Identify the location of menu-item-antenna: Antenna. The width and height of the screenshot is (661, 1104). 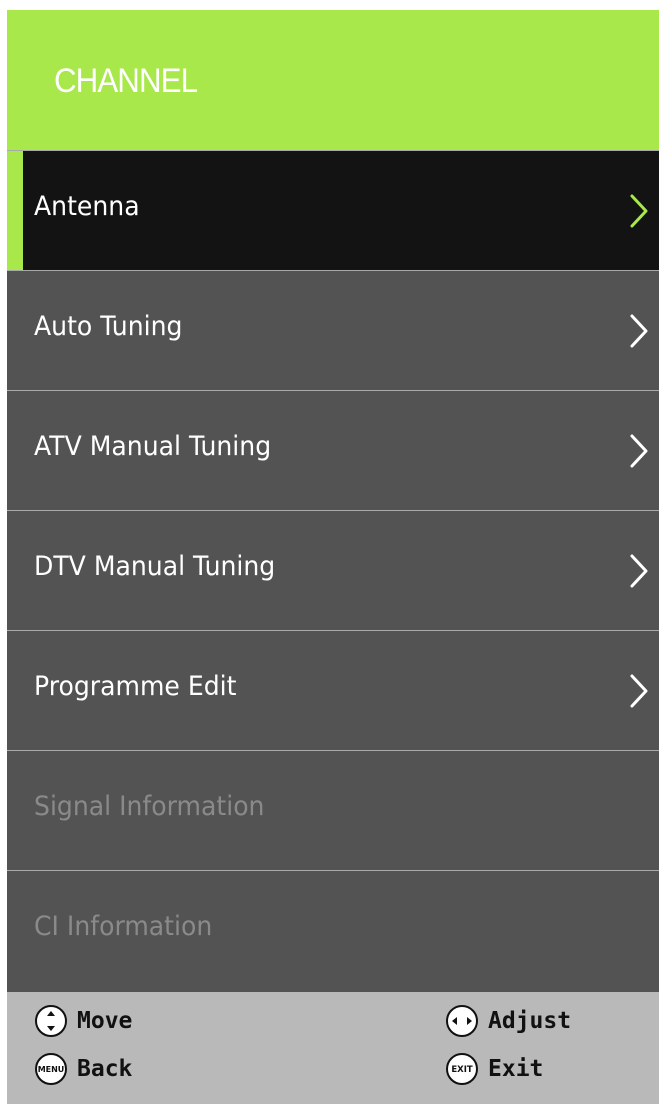
(333, 210).